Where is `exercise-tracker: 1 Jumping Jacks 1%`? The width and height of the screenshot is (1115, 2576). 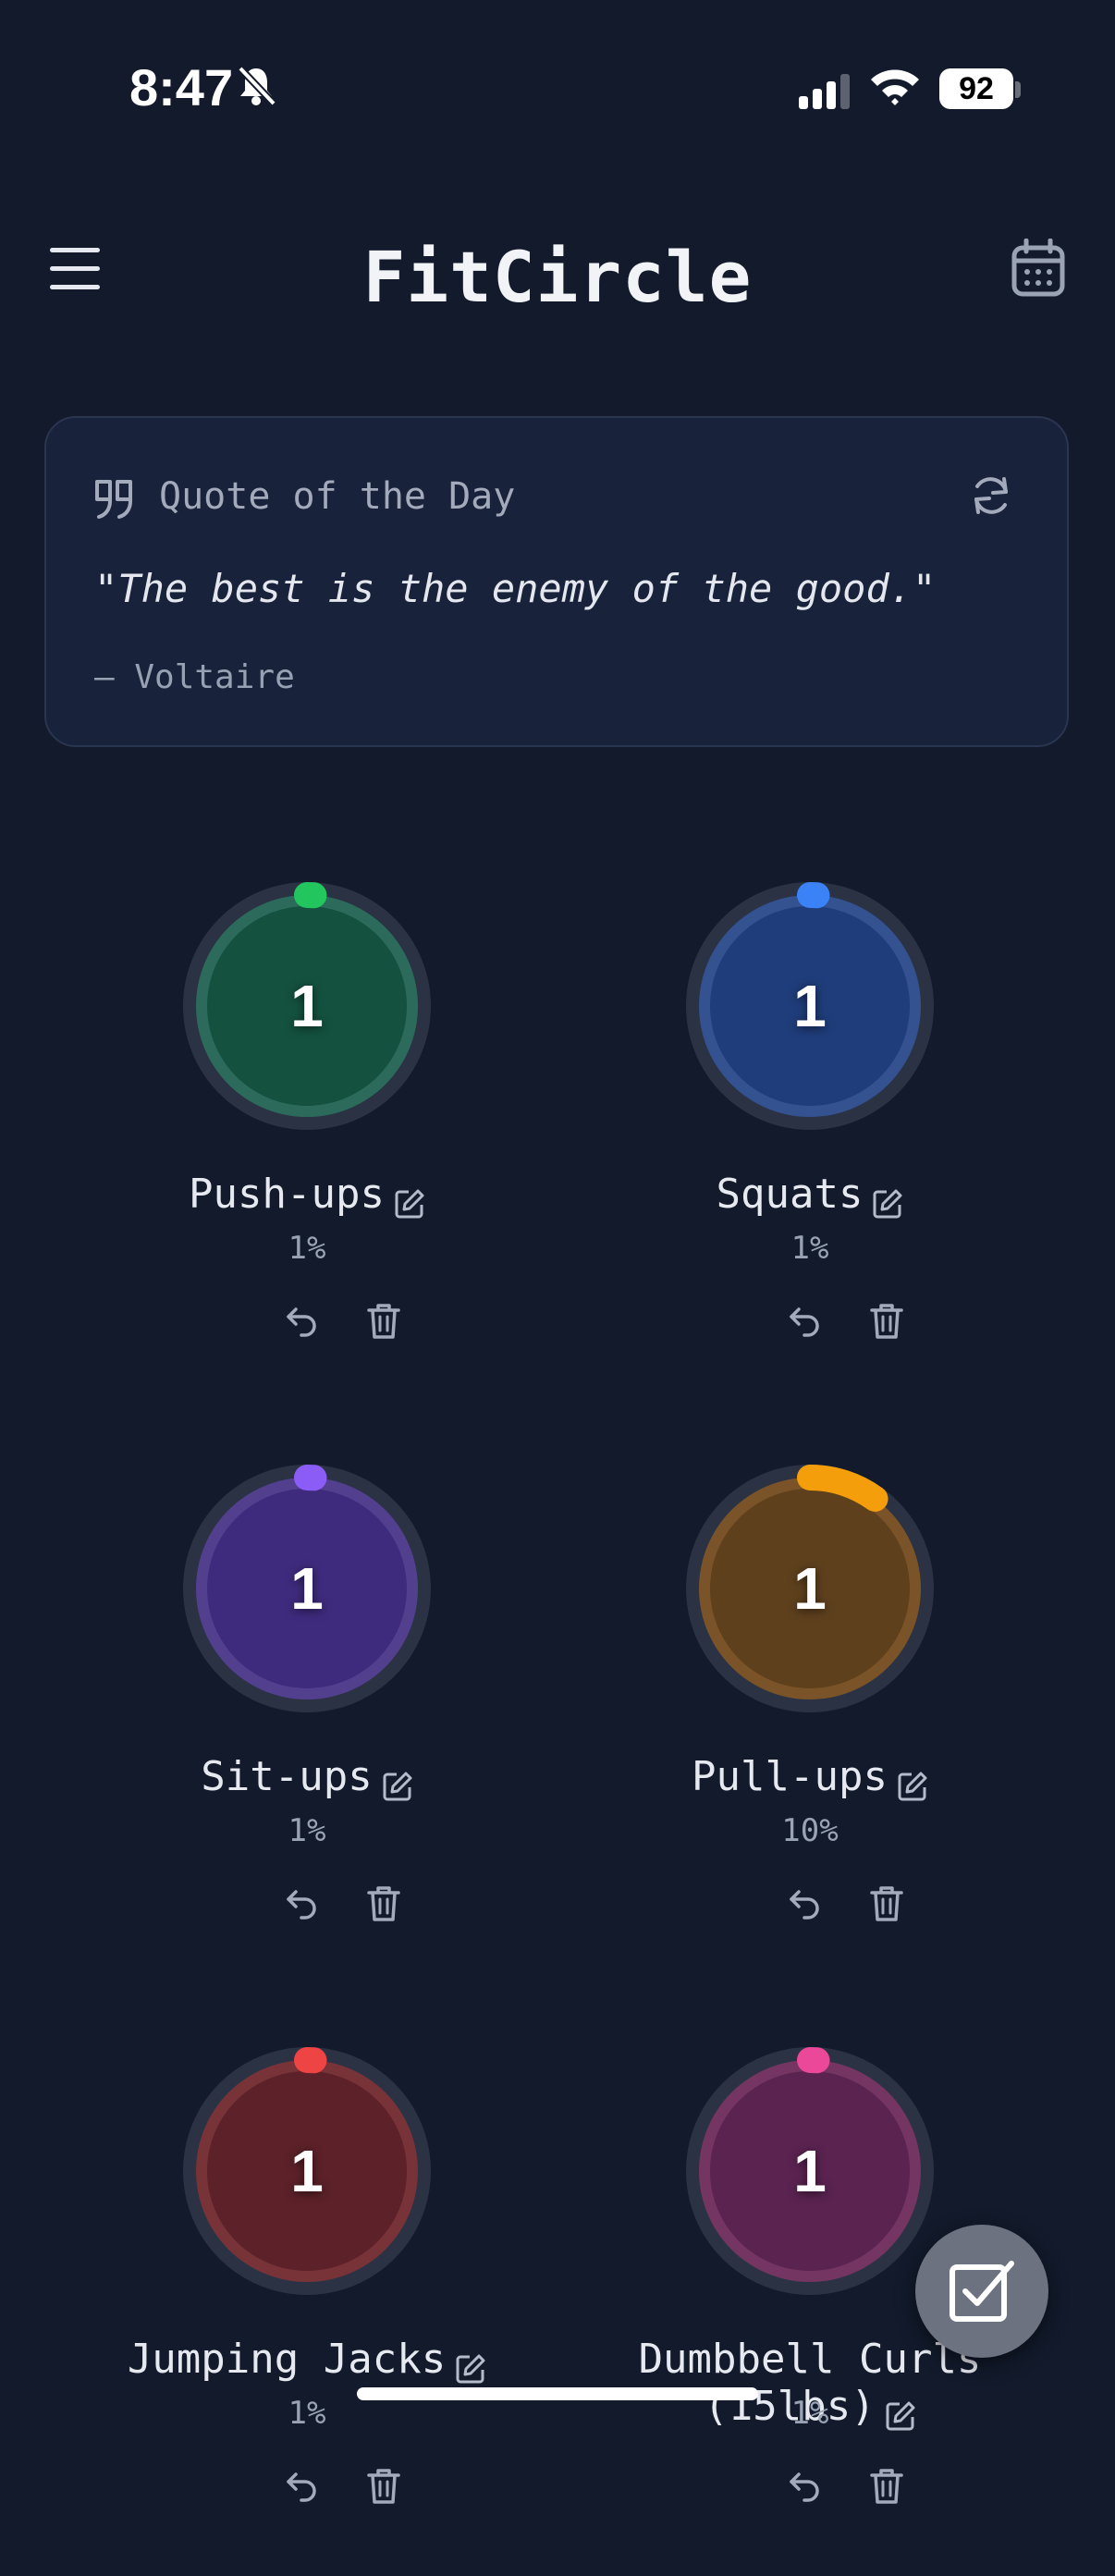 exercise-tracker: 1 Jumping Jacks 1% is located at coordinates (314, 2308).